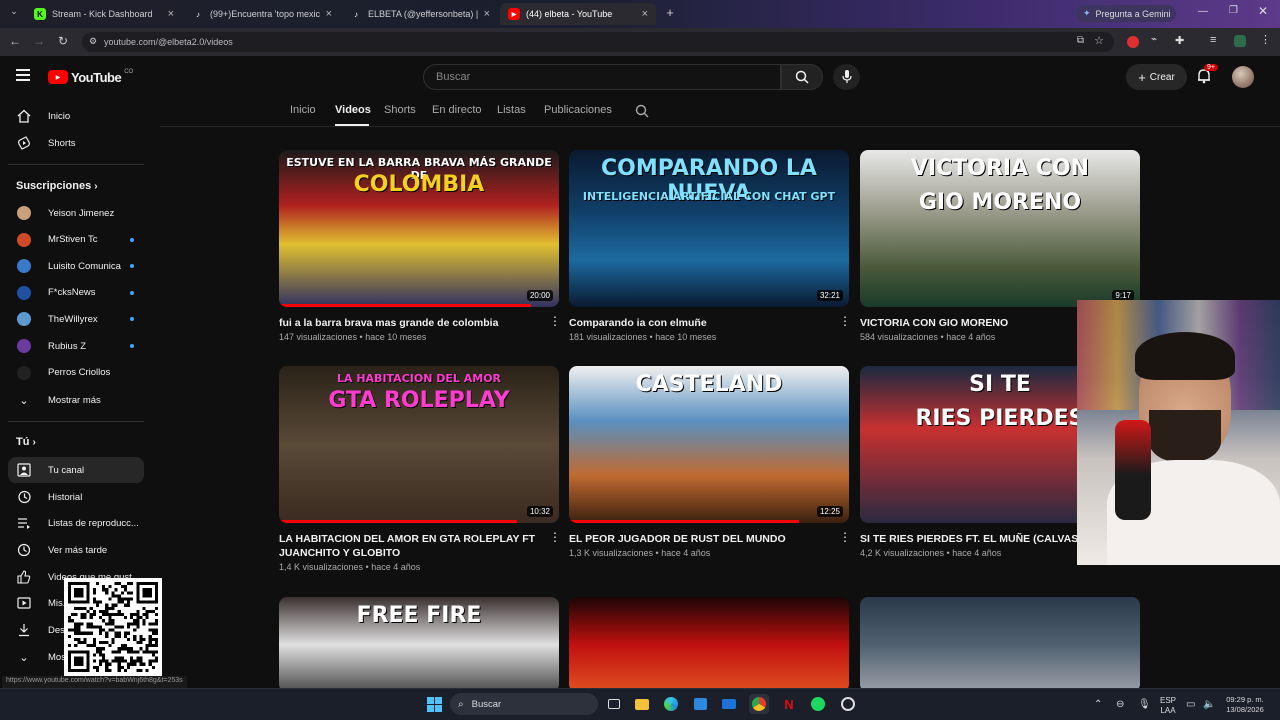 Image resolution: width=1280 pixels, height=720 pixels. What do you see at coordinates (1098, 705) in the screenshot?
I see `tray-chevron-icon: ⌃` at bounding box center [1098, 705].